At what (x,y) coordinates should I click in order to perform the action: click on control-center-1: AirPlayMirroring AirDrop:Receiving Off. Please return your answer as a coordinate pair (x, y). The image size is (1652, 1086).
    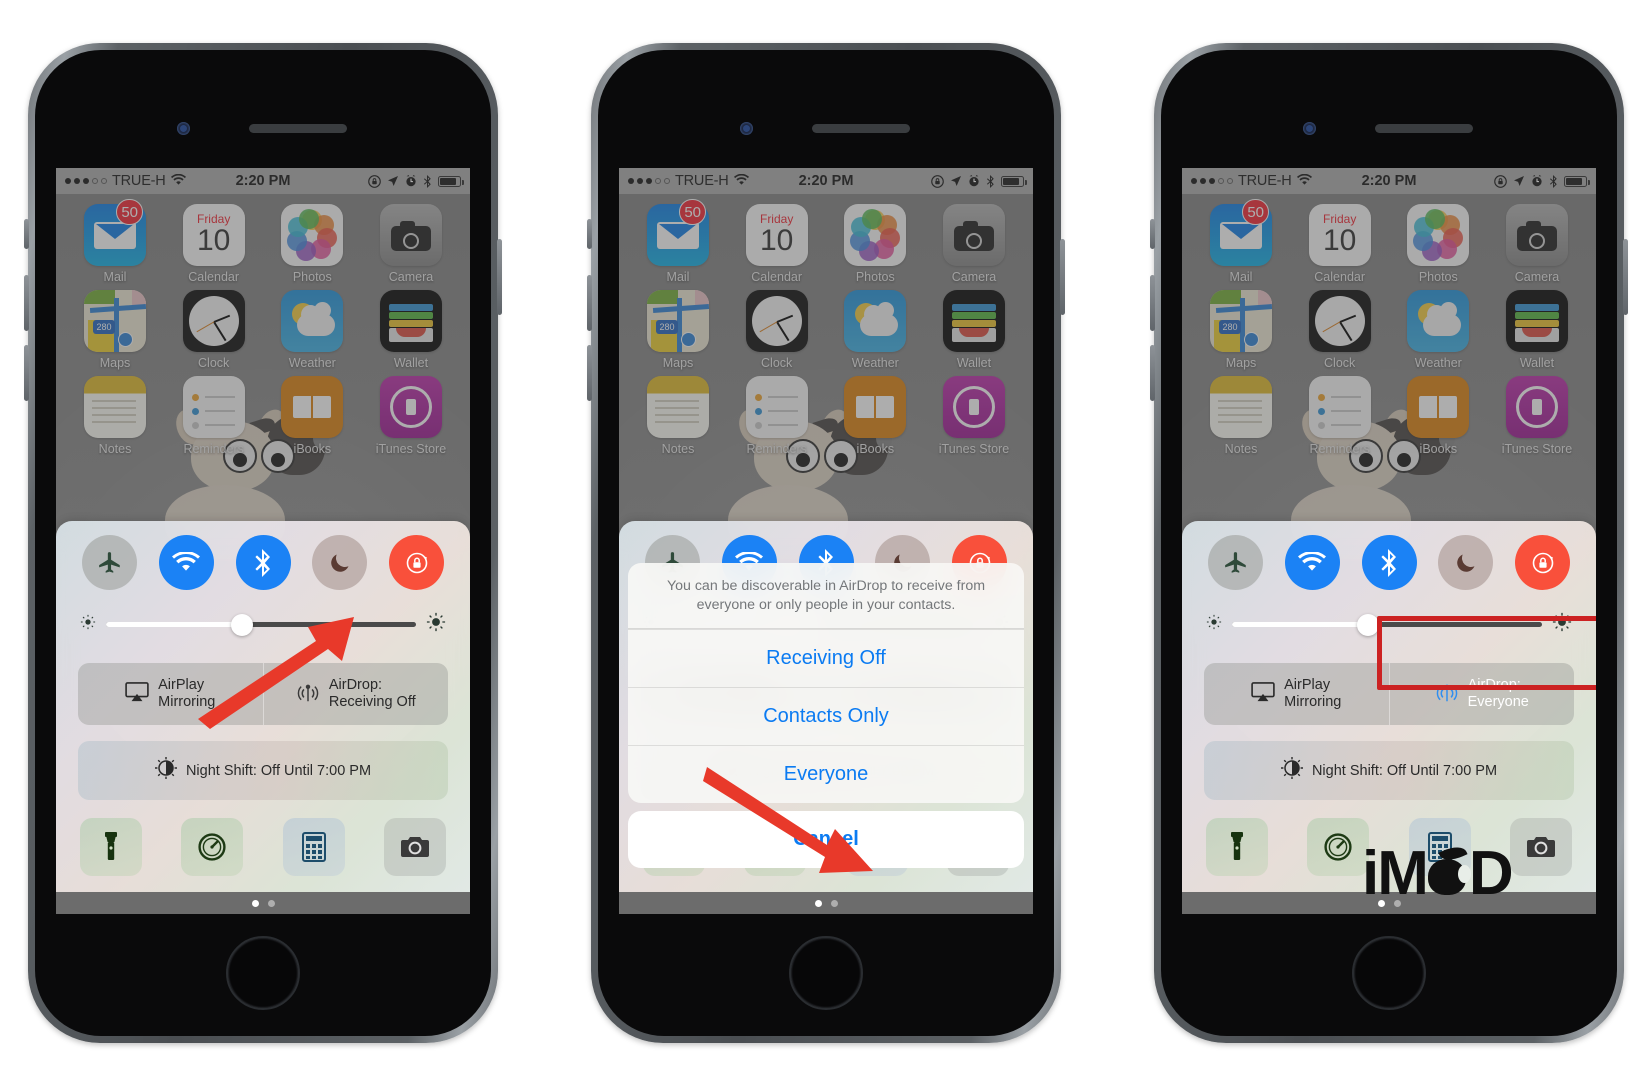
    Looking at the image, I should click on (263, 706).